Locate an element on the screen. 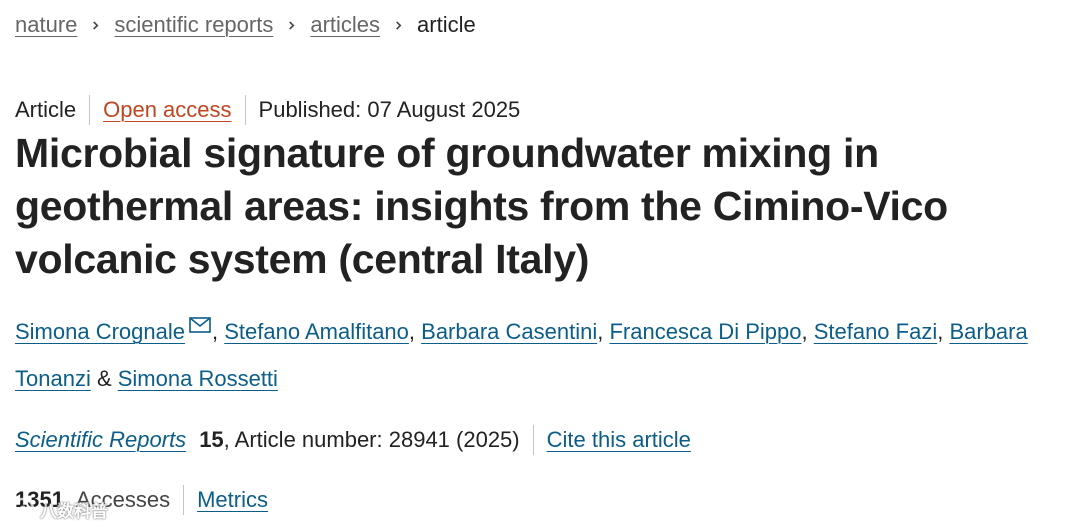  journal-link: Scientific Reports is located at coordinates (100, 440).